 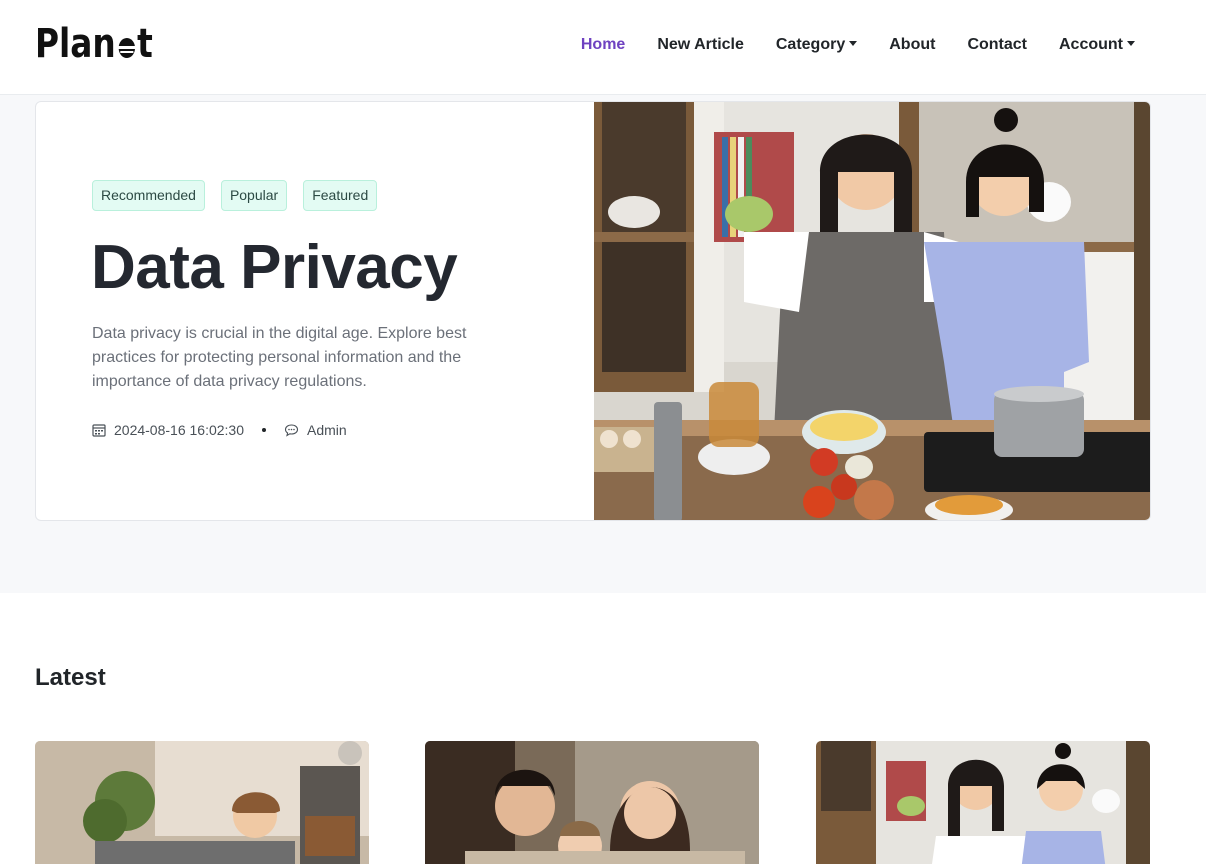 I want to click on nav-account-dropdown: Account, so click(x=1097, y=45).